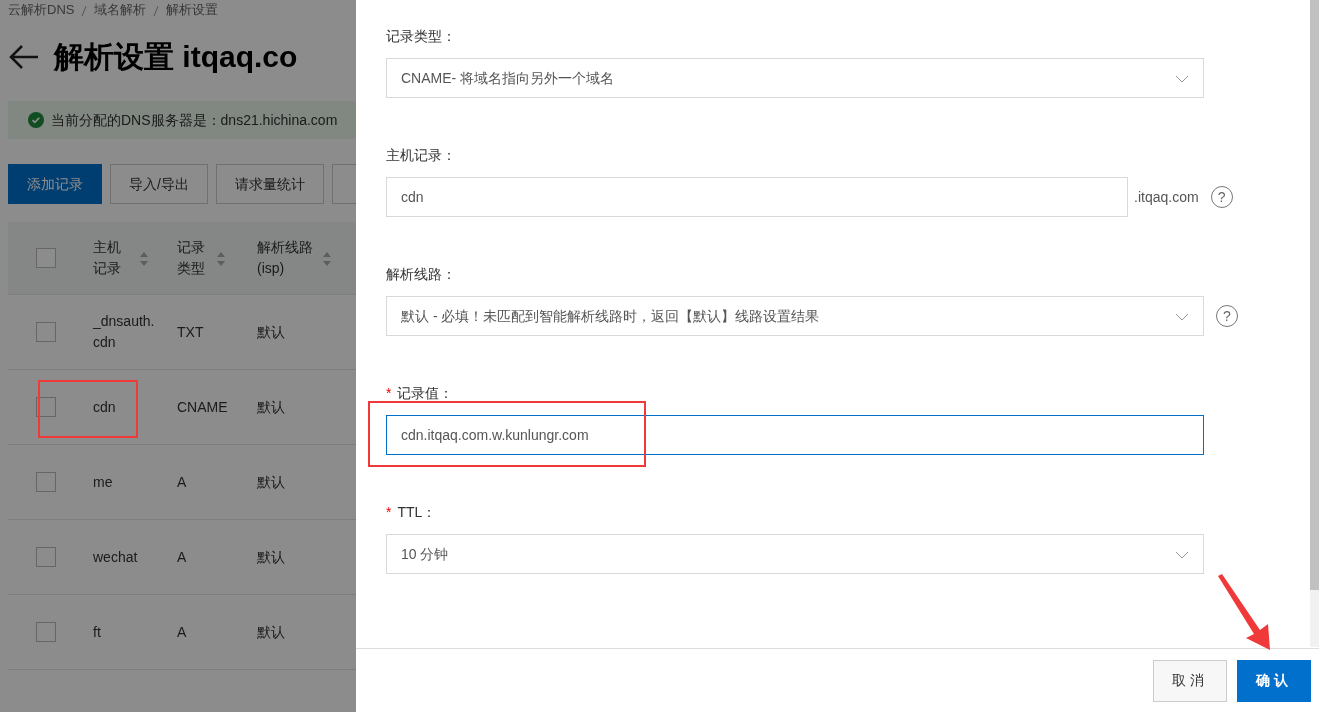 Image resolution: width=1319 pixels, height=712 pixels. I want to click on field-label: 记录类型：, so click(421, 36).